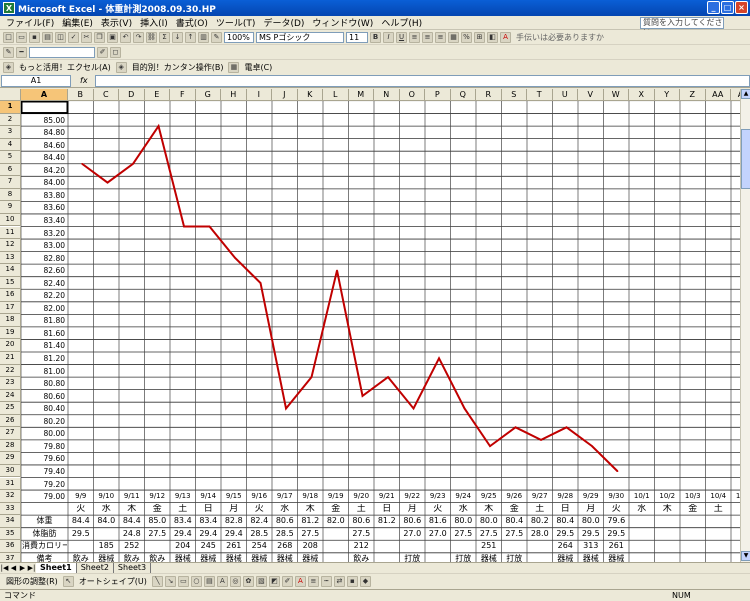 The width and height of the screenshot is (750, 601). What do you see at coordinates (107, 522) in the screenshot?
I see `weight-cell: 84.0` at bounding box center [107, 522].